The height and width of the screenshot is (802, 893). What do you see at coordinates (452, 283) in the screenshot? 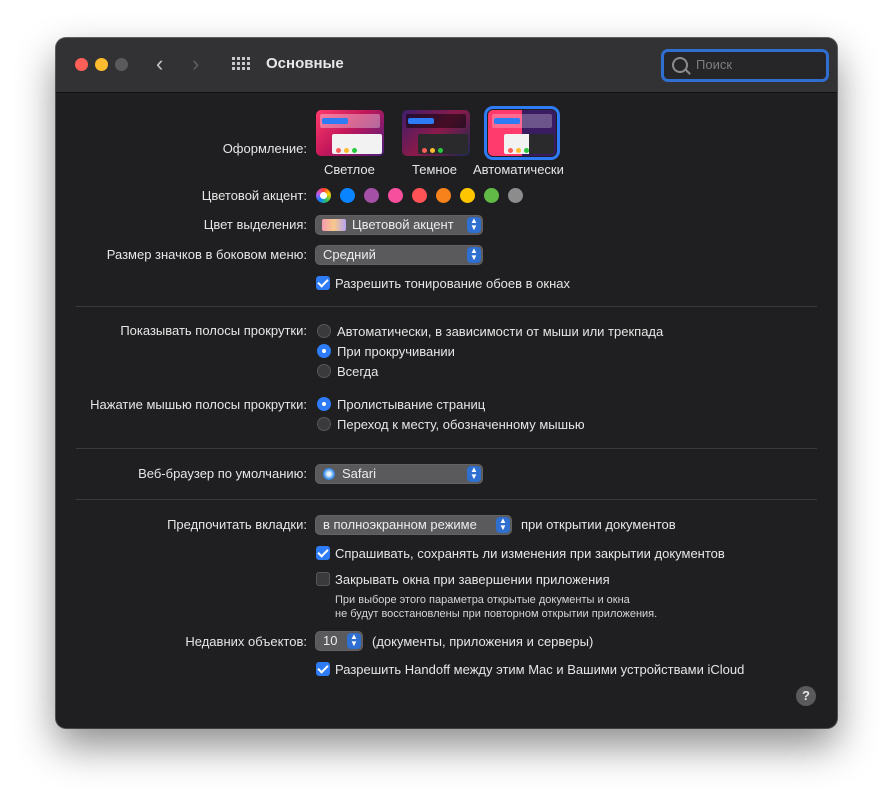
I see `wallpaper-tinting-label: Разрешить тонирование обоев в окнах` at bounding box center [452, 283].